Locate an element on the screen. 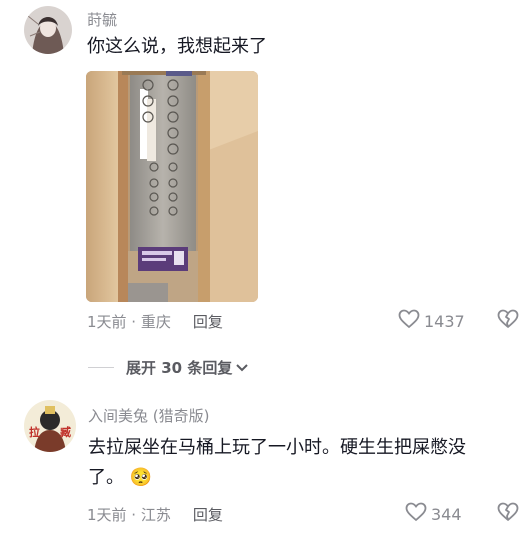 This screenshot has width=525, height=536. like-button: 1437 is located at coordinates (431, 321).